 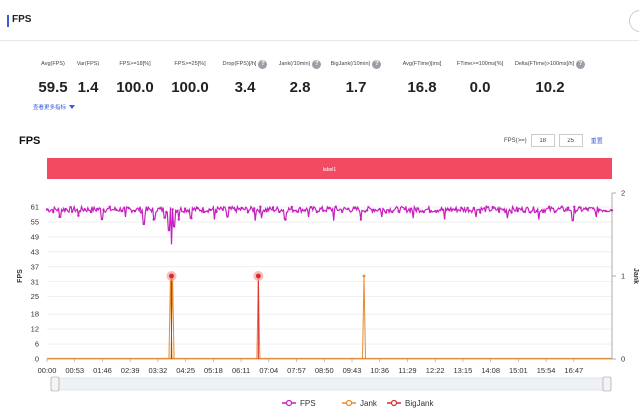 I want to click on x-tick-label: 01:46, so click(x=102, y=370).